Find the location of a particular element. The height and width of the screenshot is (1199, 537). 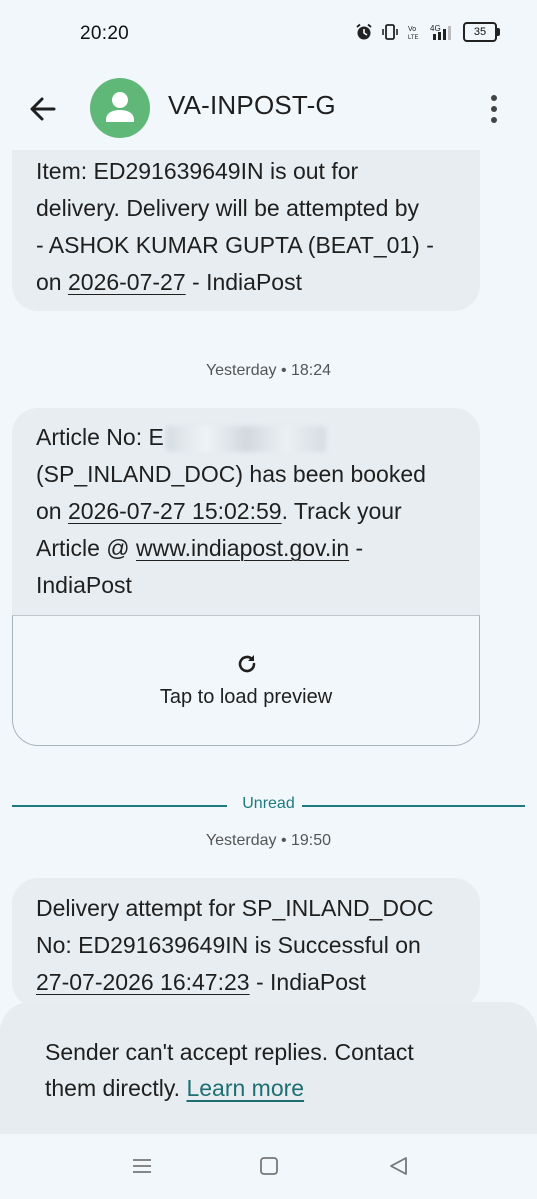

svg-text: LTE is located at coordinates (413, 38).